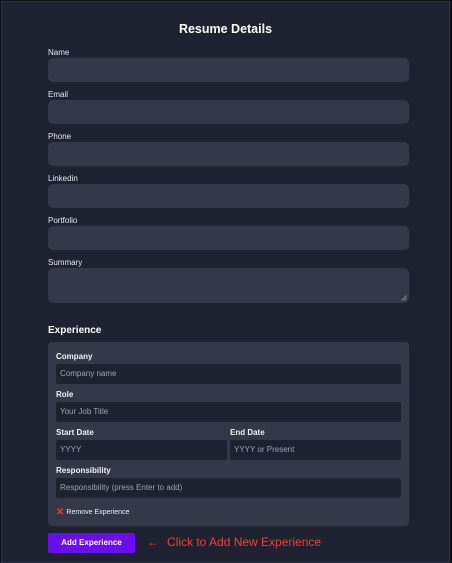  What do you see at coordinates (228, 70) in the screenshot?
I see `name-field` at bounding box center [228, 70].